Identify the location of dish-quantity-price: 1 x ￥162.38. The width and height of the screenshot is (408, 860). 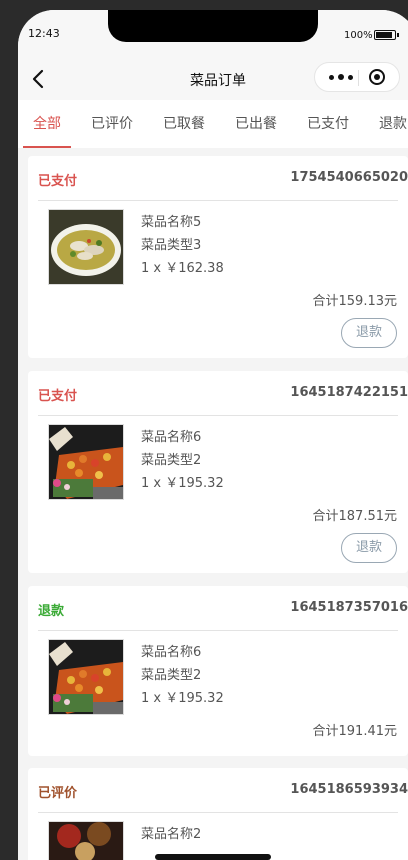
(182, 268).